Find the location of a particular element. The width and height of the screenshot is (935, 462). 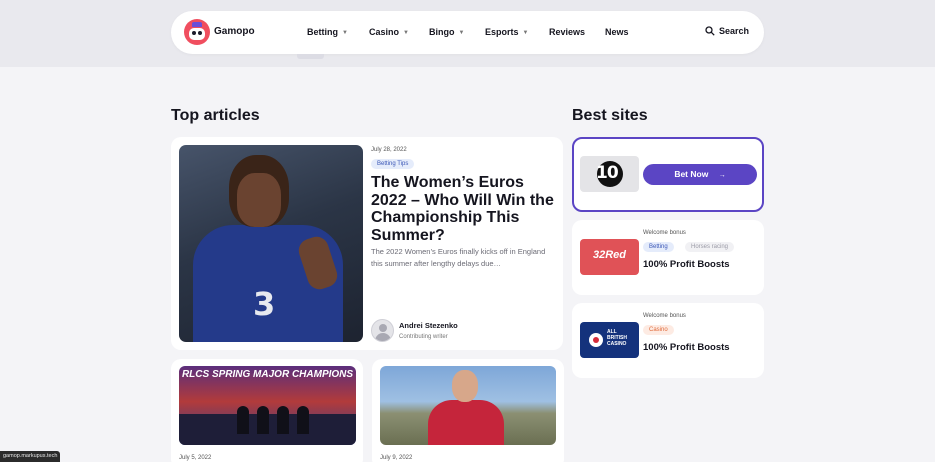

bet-now-button: Bet Now → is located at coordinates (700, 174).